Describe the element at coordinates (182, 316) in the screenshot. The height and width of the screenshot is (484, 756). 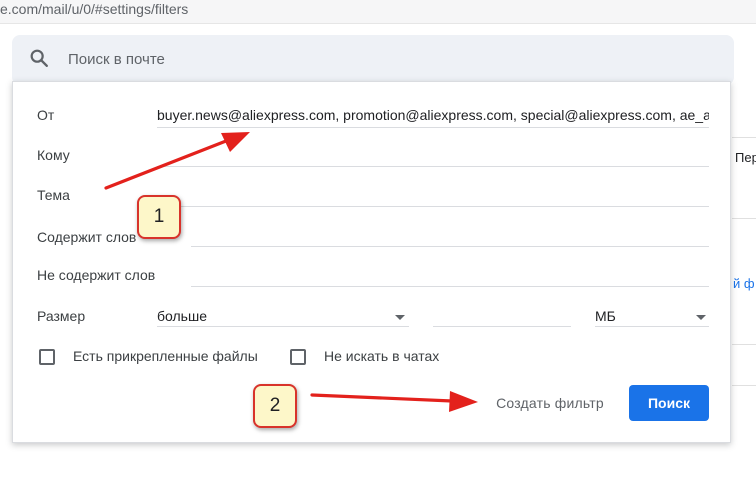
I see `size-operator-value: больше` at that location.